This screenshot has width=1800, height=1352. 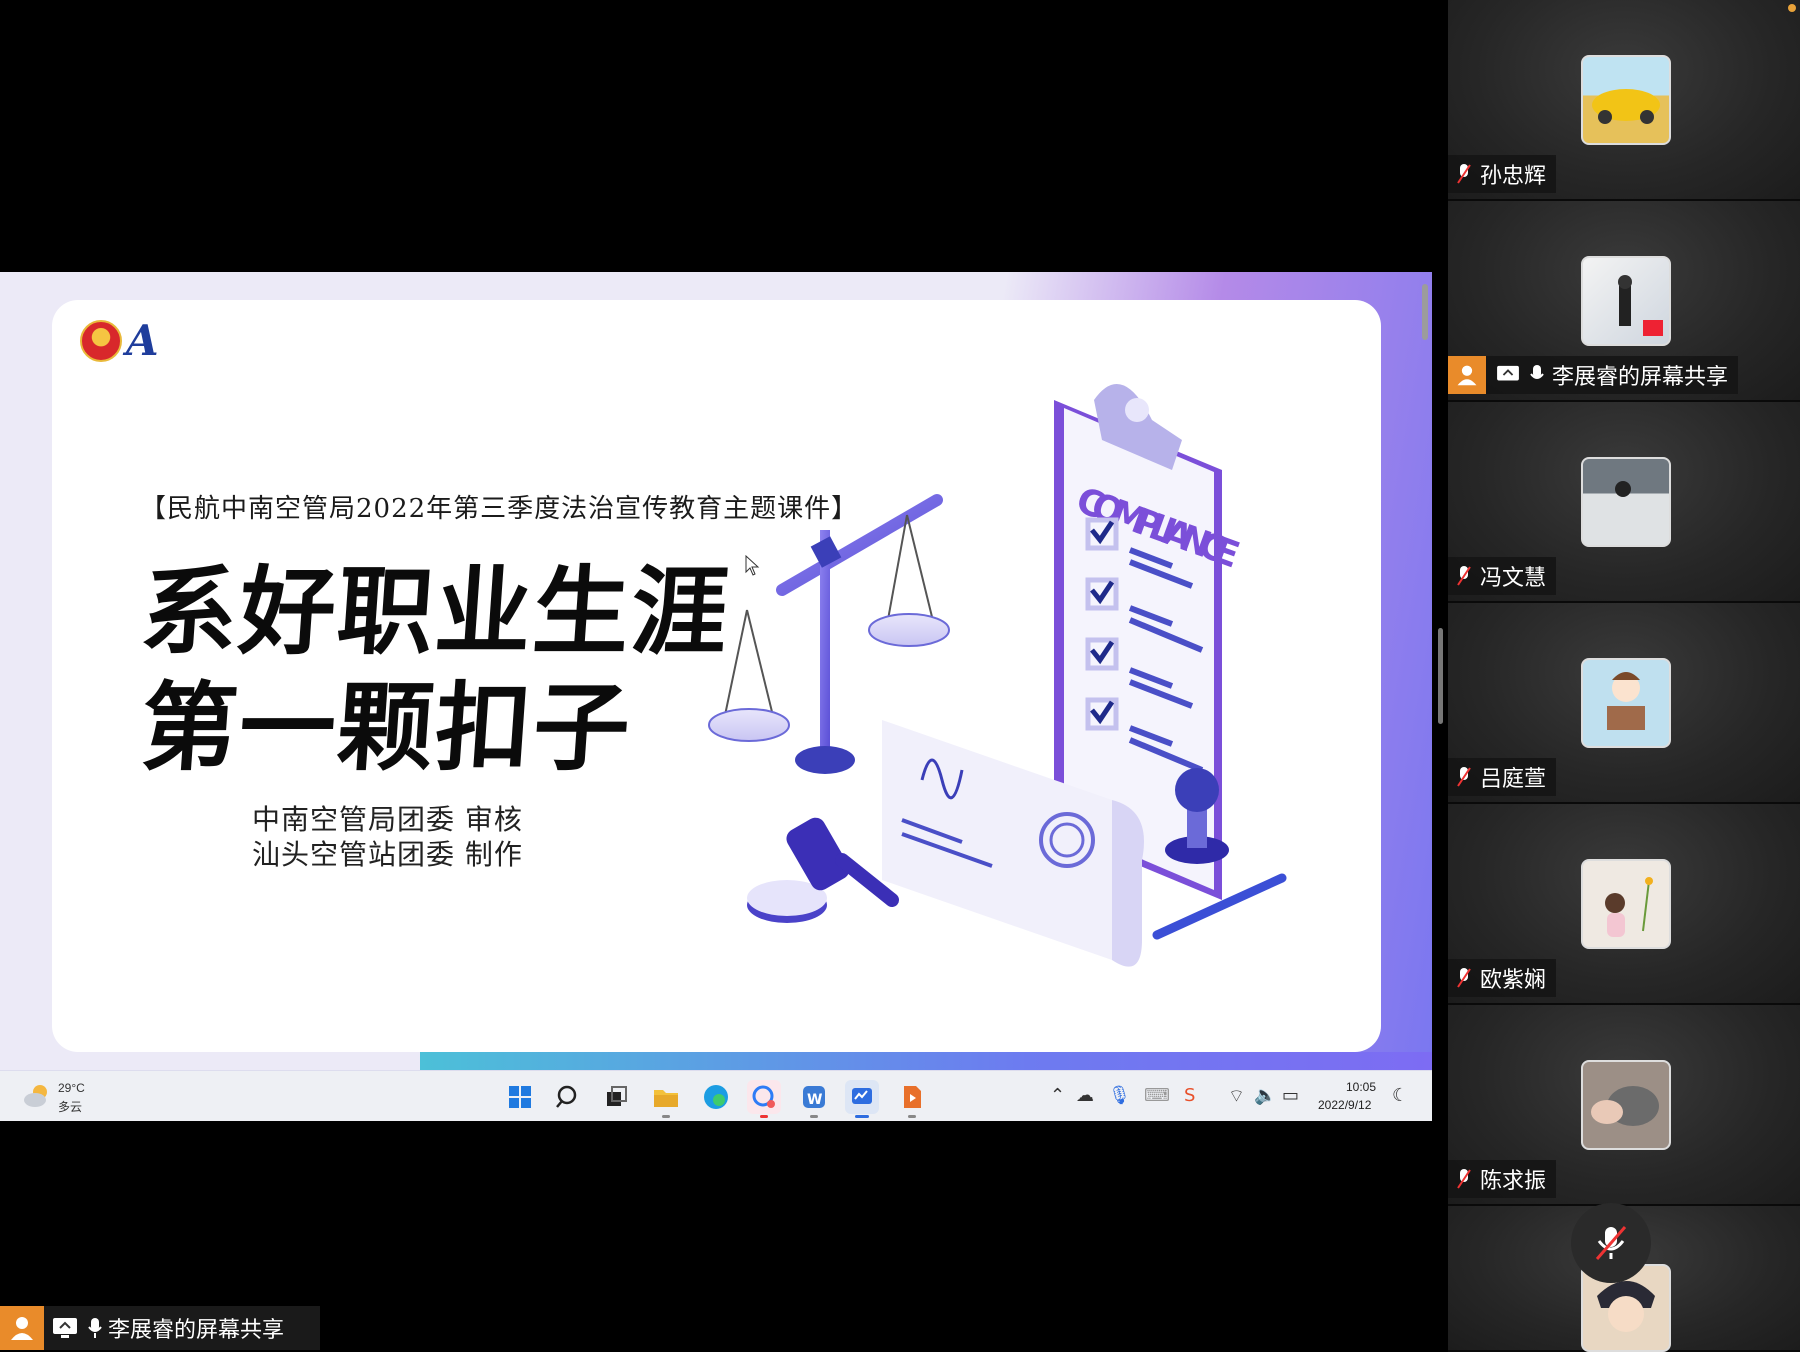 I want to click on participant-name: 孙忠辉, so click(x=1513, y=176).